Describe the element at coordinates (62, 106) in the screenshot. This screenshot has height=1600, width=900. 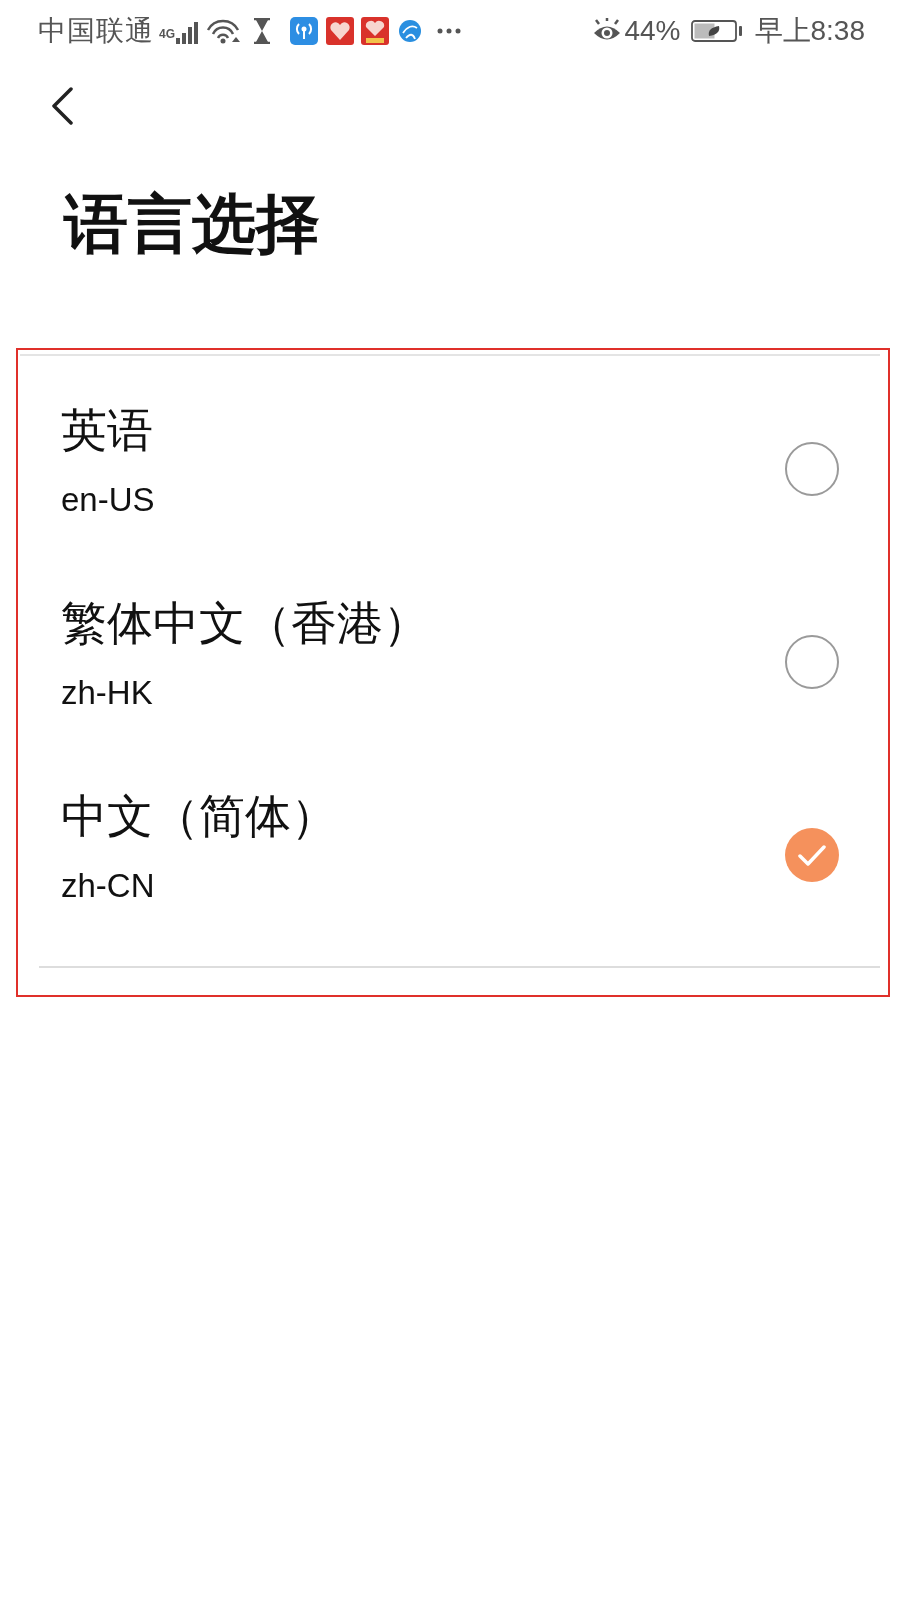
I see `back-icon` at that location.